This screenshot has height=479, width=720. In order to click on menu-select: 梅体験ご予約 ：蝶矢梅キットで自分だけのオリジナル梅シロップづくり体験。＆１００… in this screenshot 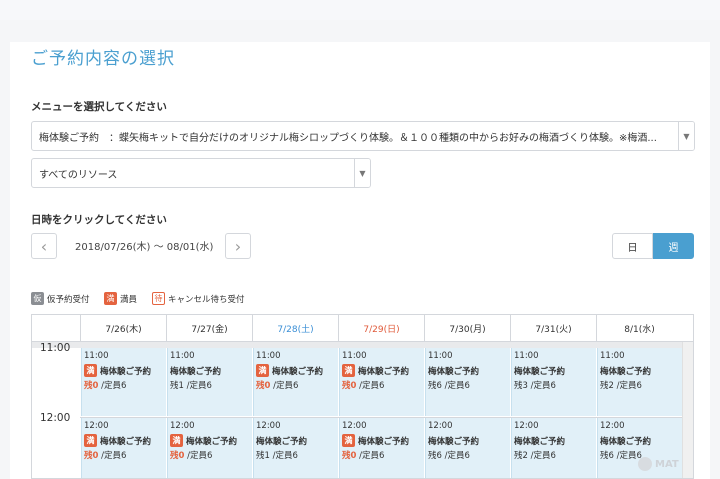, I will do `click(363, 136)`.